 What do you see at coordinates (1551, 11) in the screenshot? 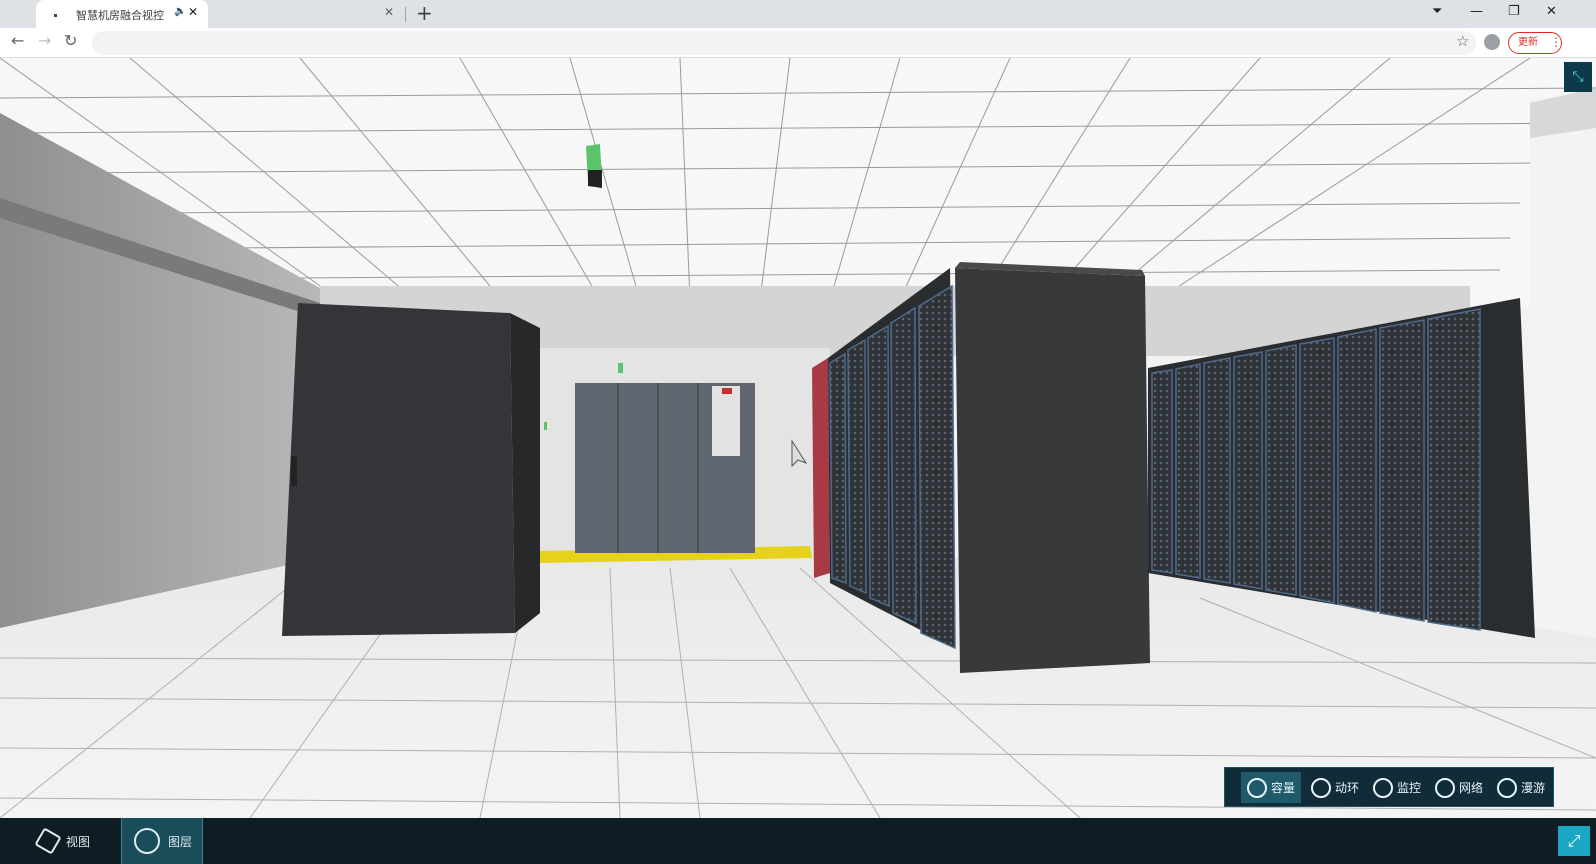
I see `close-window-icon: ✕` at bounding box center [1551, 11].